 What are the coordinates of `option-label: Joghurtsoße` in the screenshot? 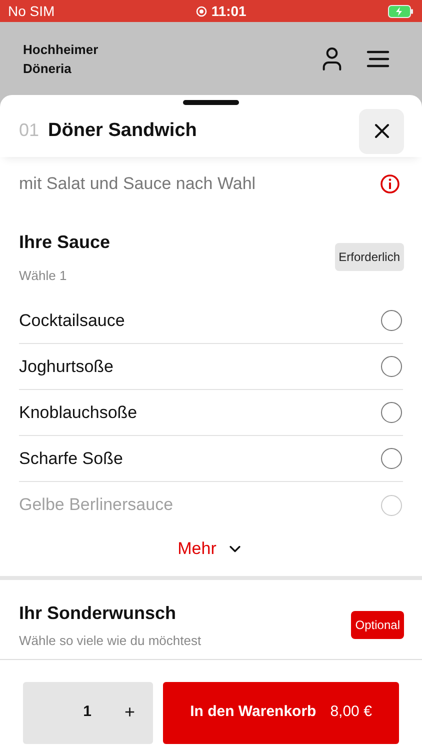 It's located at (66, 367).